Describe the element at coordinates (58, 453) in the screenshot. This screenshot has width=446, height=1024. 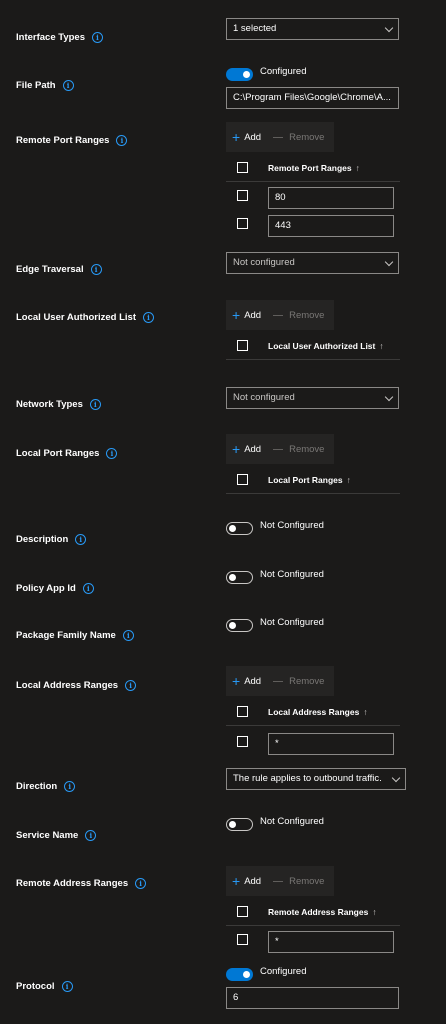
I see `local-port-ranges-label: Local Port Ranges` at that location.